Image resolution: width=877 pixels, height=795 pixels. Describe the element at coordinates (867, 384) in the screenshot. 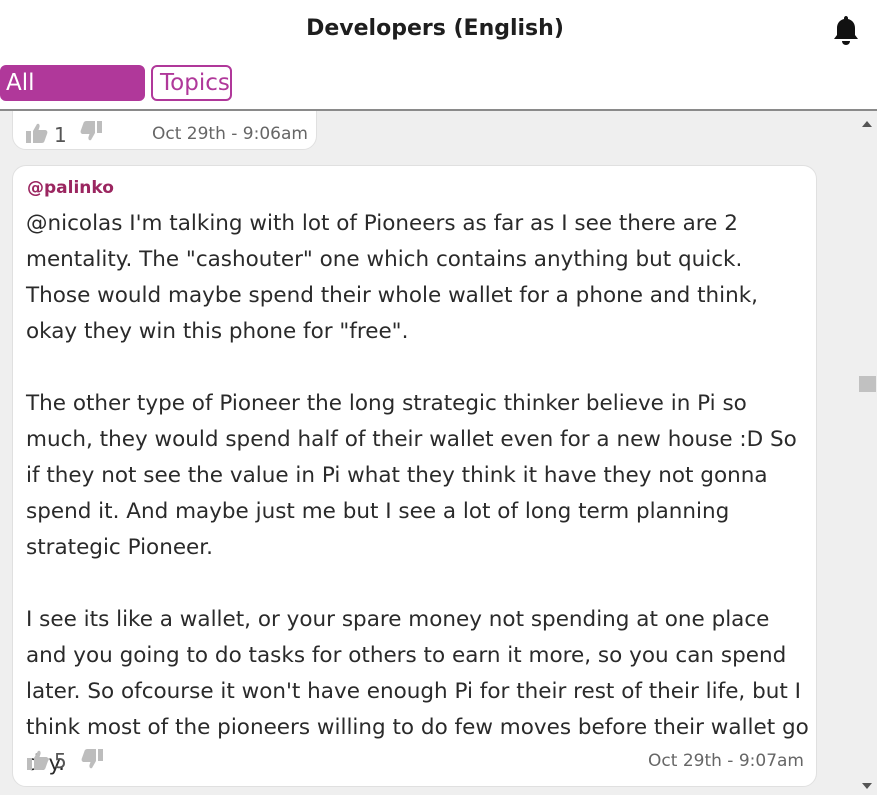

I see `scroll-thumb` at that location.